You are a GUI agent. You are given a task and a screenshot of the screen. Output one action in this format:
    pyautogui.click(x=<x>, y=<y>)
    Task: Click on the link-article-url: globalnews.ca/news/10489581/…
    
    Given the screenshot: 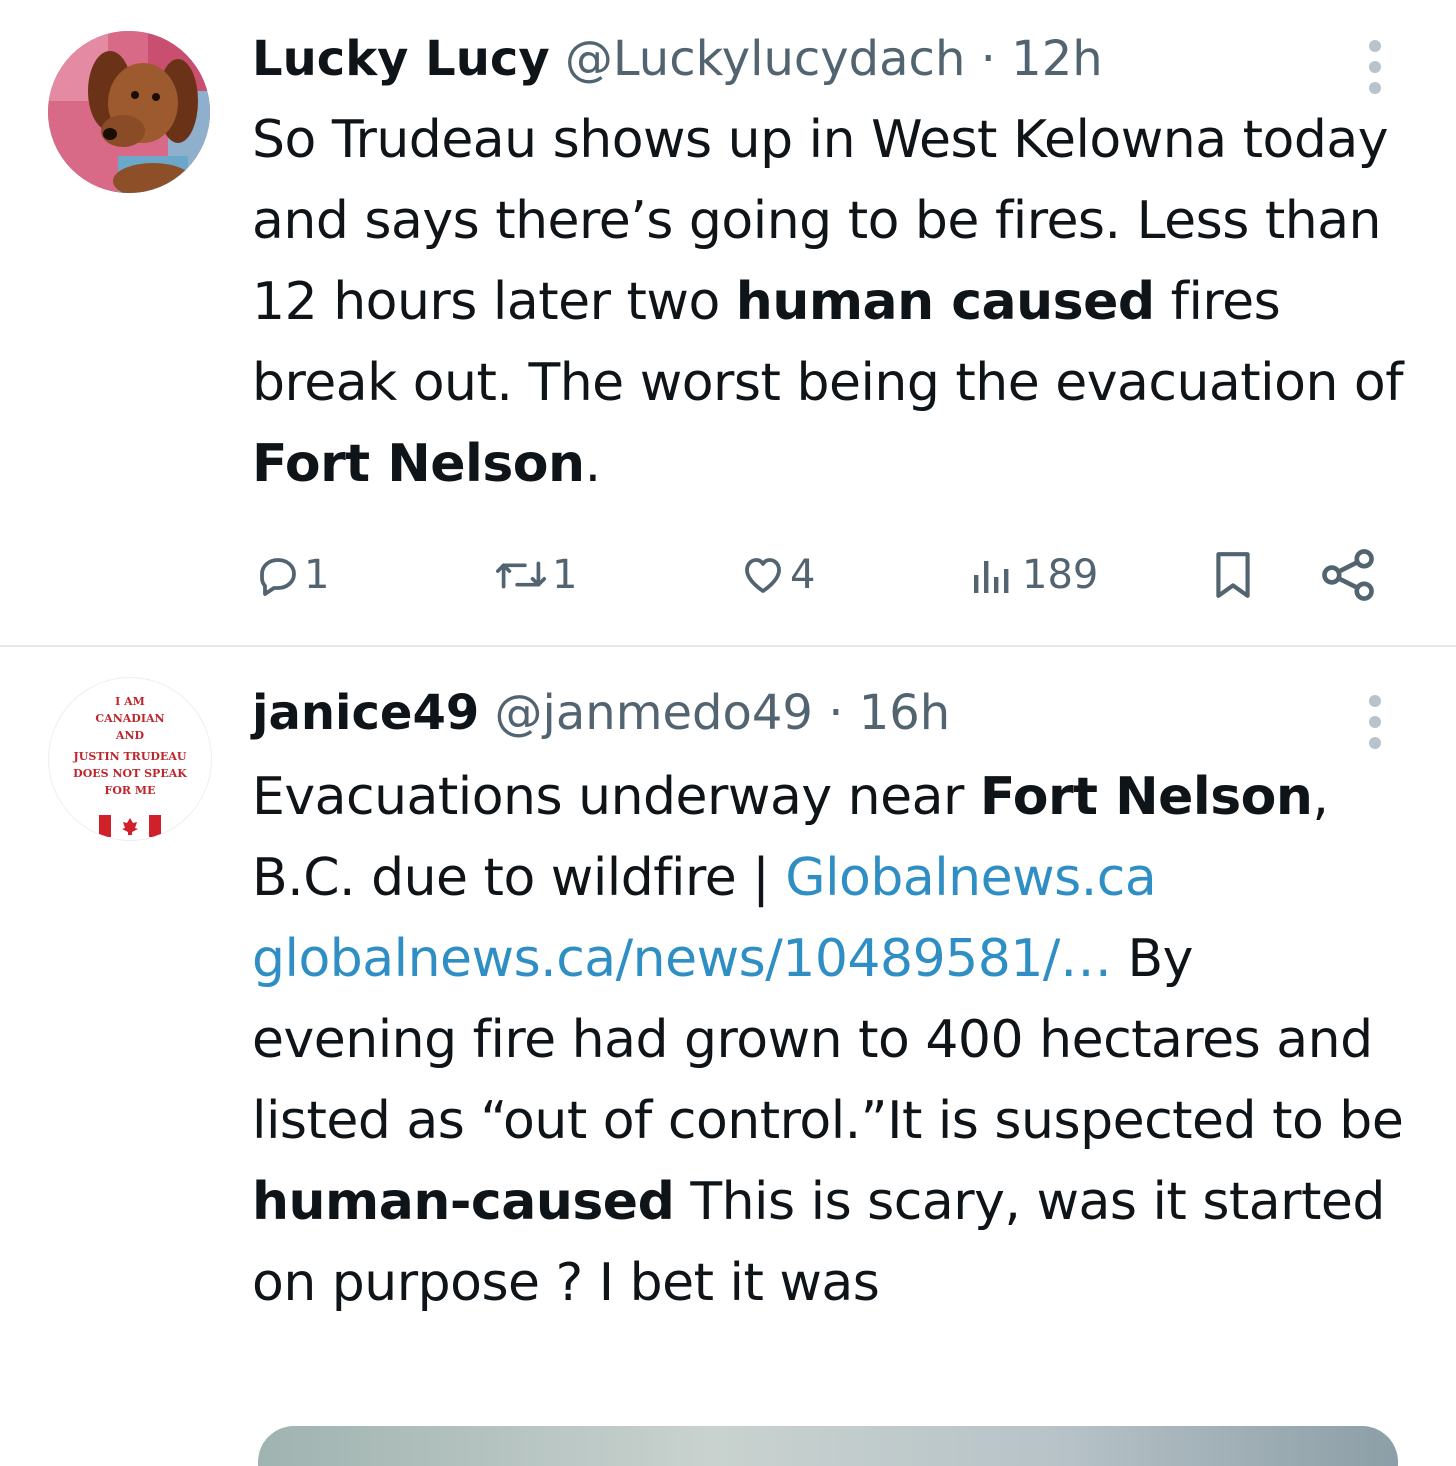 What is the action you would take?
    pyautogui.click(x=682, y=959)
    